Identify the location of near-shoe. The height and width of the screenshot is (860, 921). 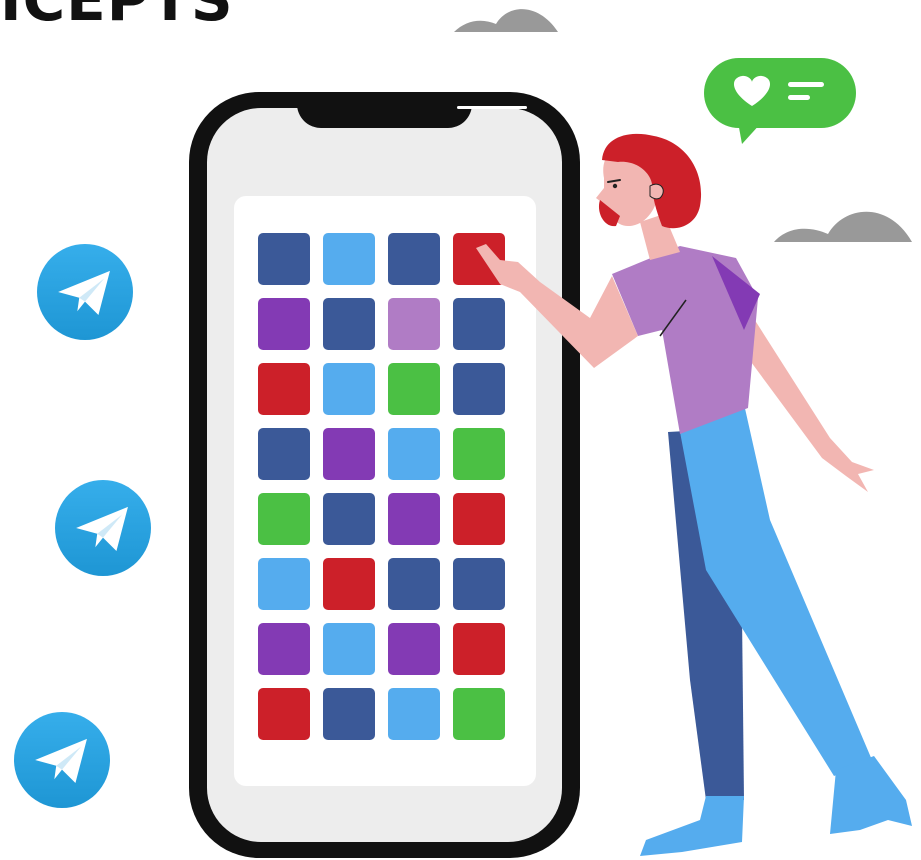
(871, 795).